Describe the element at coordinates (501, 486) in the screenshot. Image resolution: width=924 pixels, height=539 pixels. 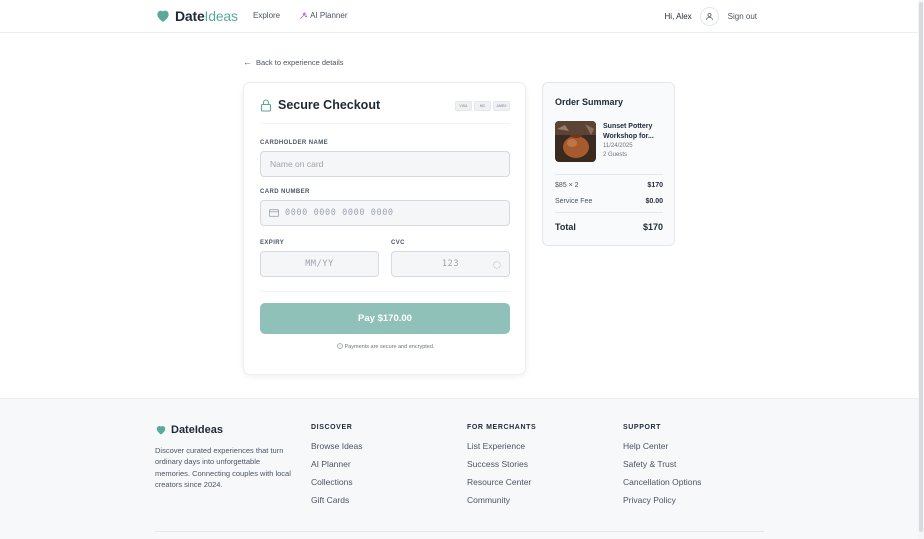
I see `footer-link-resource-center: Resource Center` at that location.